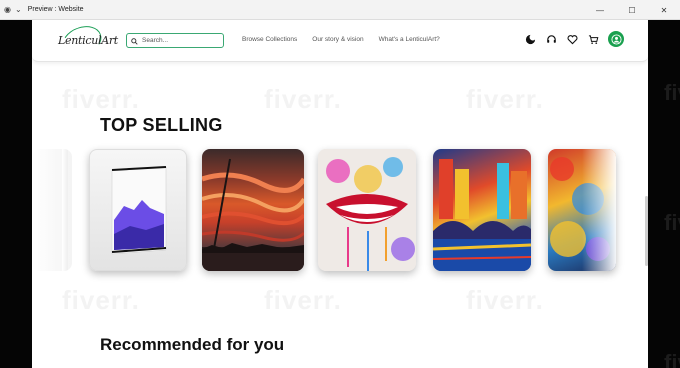 The image size is (680, 368). I want to click on page-scrollbar, so click(646, 231).